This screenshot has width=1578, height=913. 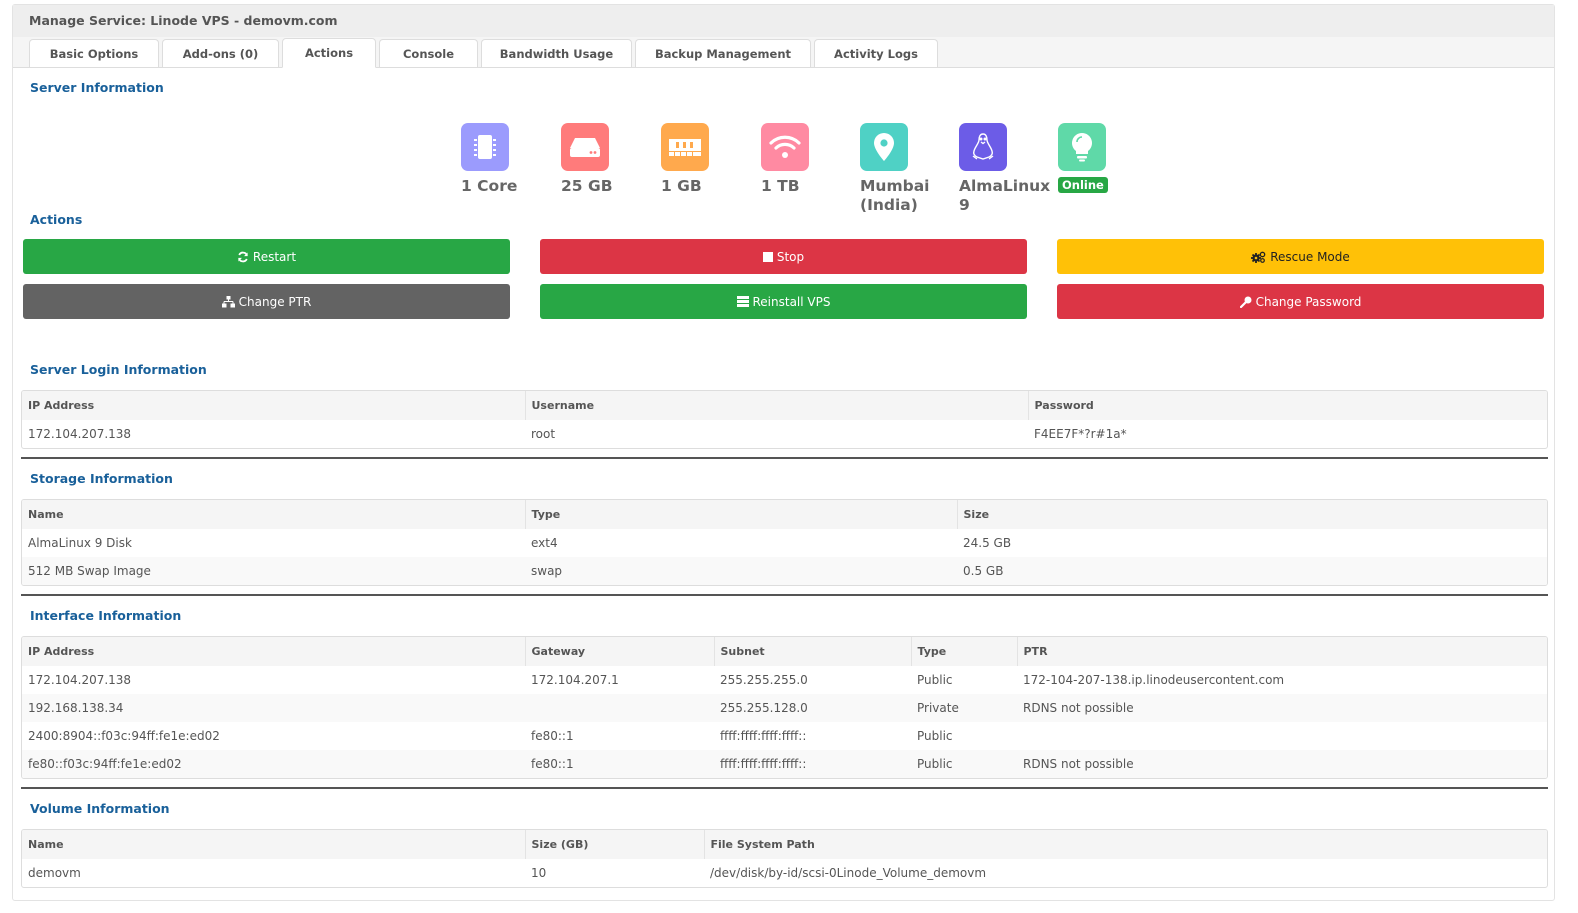 I want to click on ip-address-cell: 2400:8904::f03c:94ff:fe1e:ed02, so click(x=124, y=736).